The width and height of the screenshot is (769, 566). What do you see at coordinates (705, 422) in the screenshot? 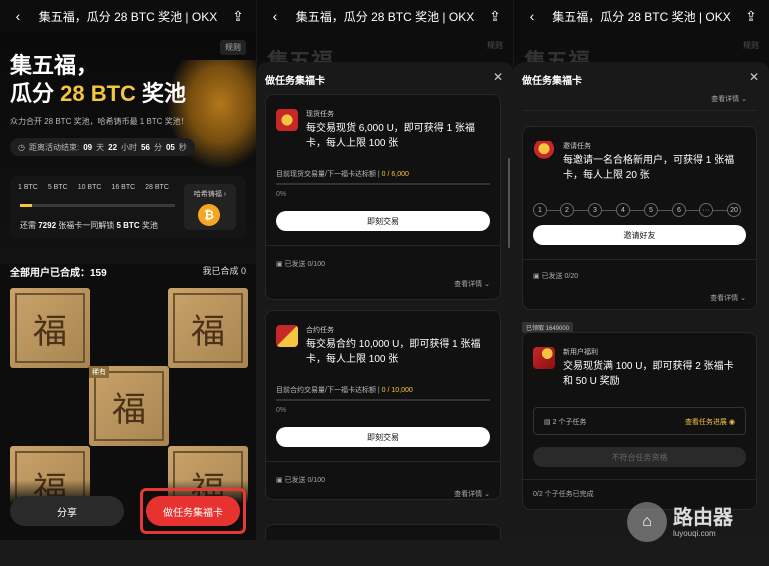
I see `view-progress-text: 查看任务进展` at bounding box center [705, 422].